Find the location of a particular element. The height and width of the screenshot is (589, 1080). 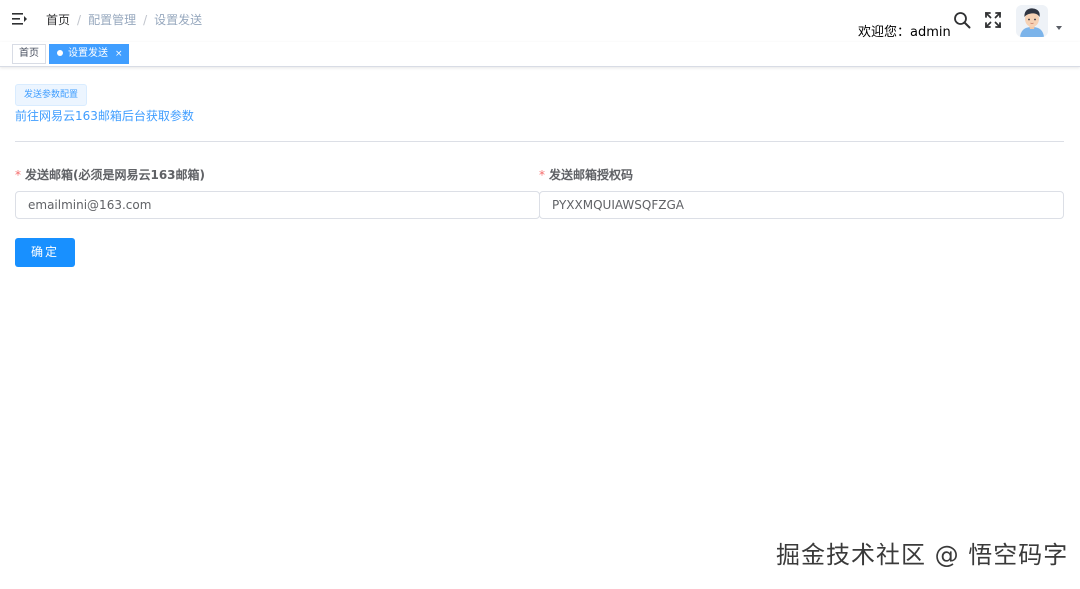

confirm-button: 确定 is located at coordinates (45, 252).